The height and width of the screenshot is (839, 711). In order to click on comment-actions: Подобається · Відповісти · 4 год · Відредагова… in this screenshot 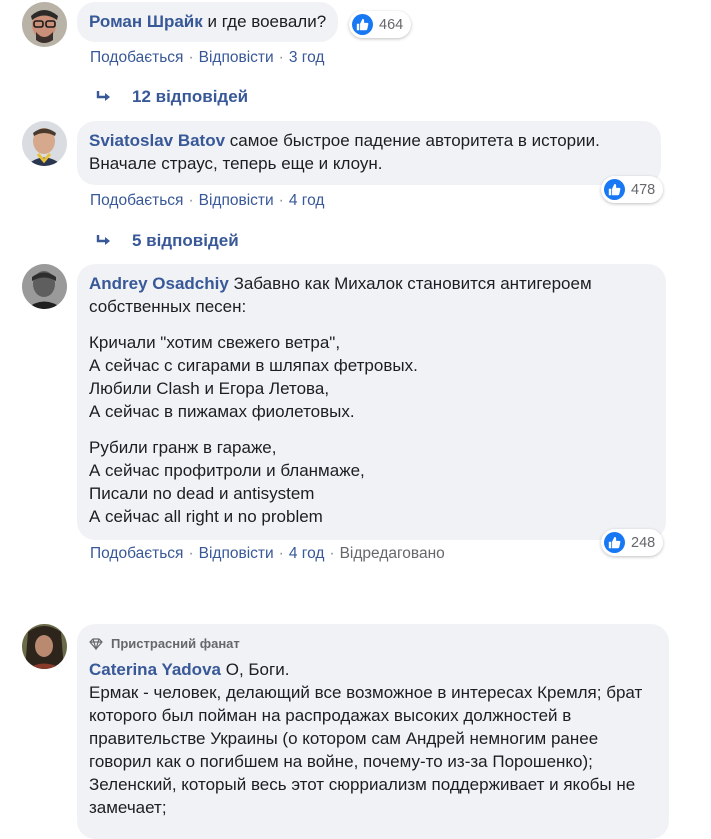, I will do `click(267, 553)`.